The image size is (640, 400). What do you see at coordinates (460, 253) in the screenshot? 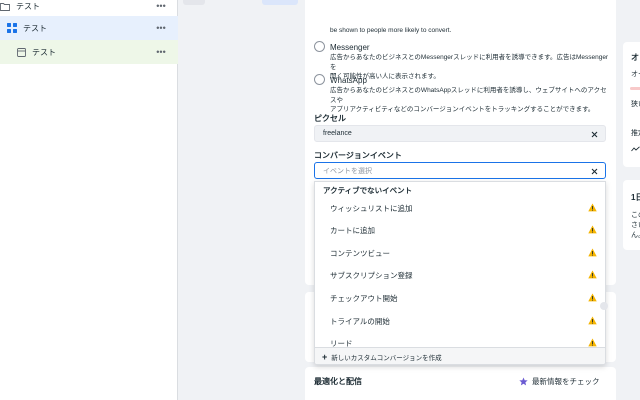
I see `dropdown-item: コンテンツビュー` at bounding box center [460, 253].